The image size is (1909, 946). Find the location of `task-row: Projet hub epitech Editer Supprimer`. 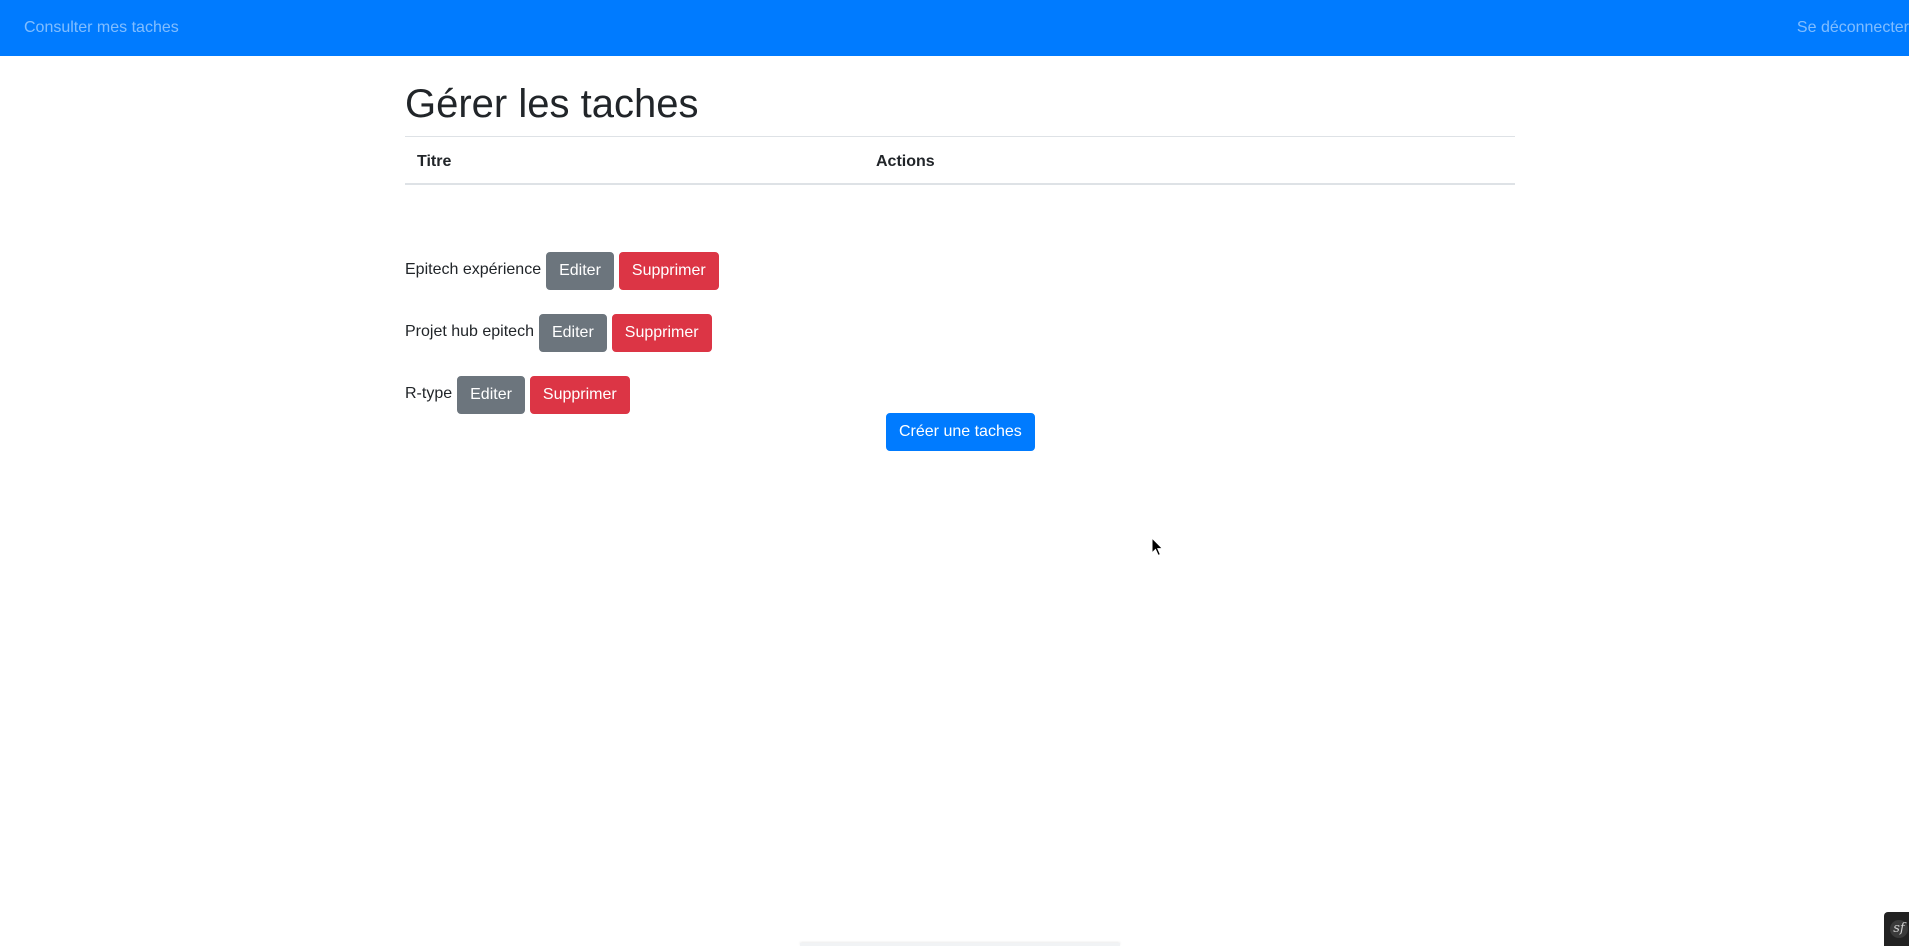

task-row: Projet hub epitech Editer Supprimer is located at coordinates (558, 333).